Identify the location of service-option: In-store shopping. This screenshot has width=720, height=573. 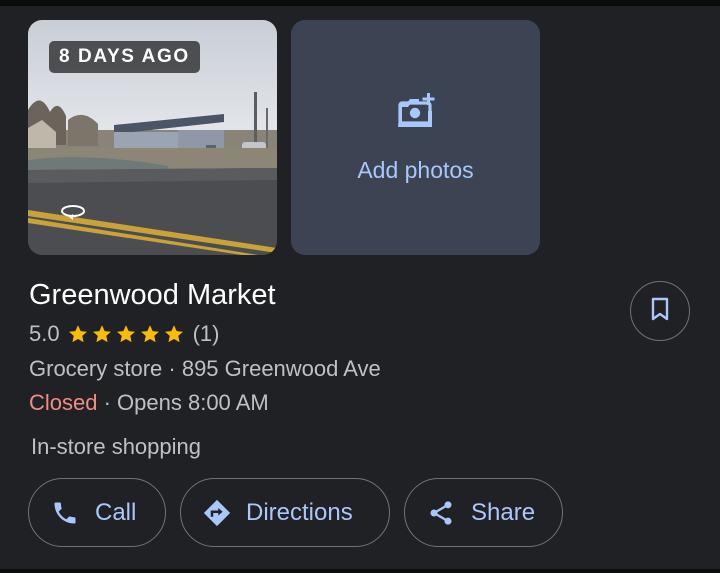
(116, 446).